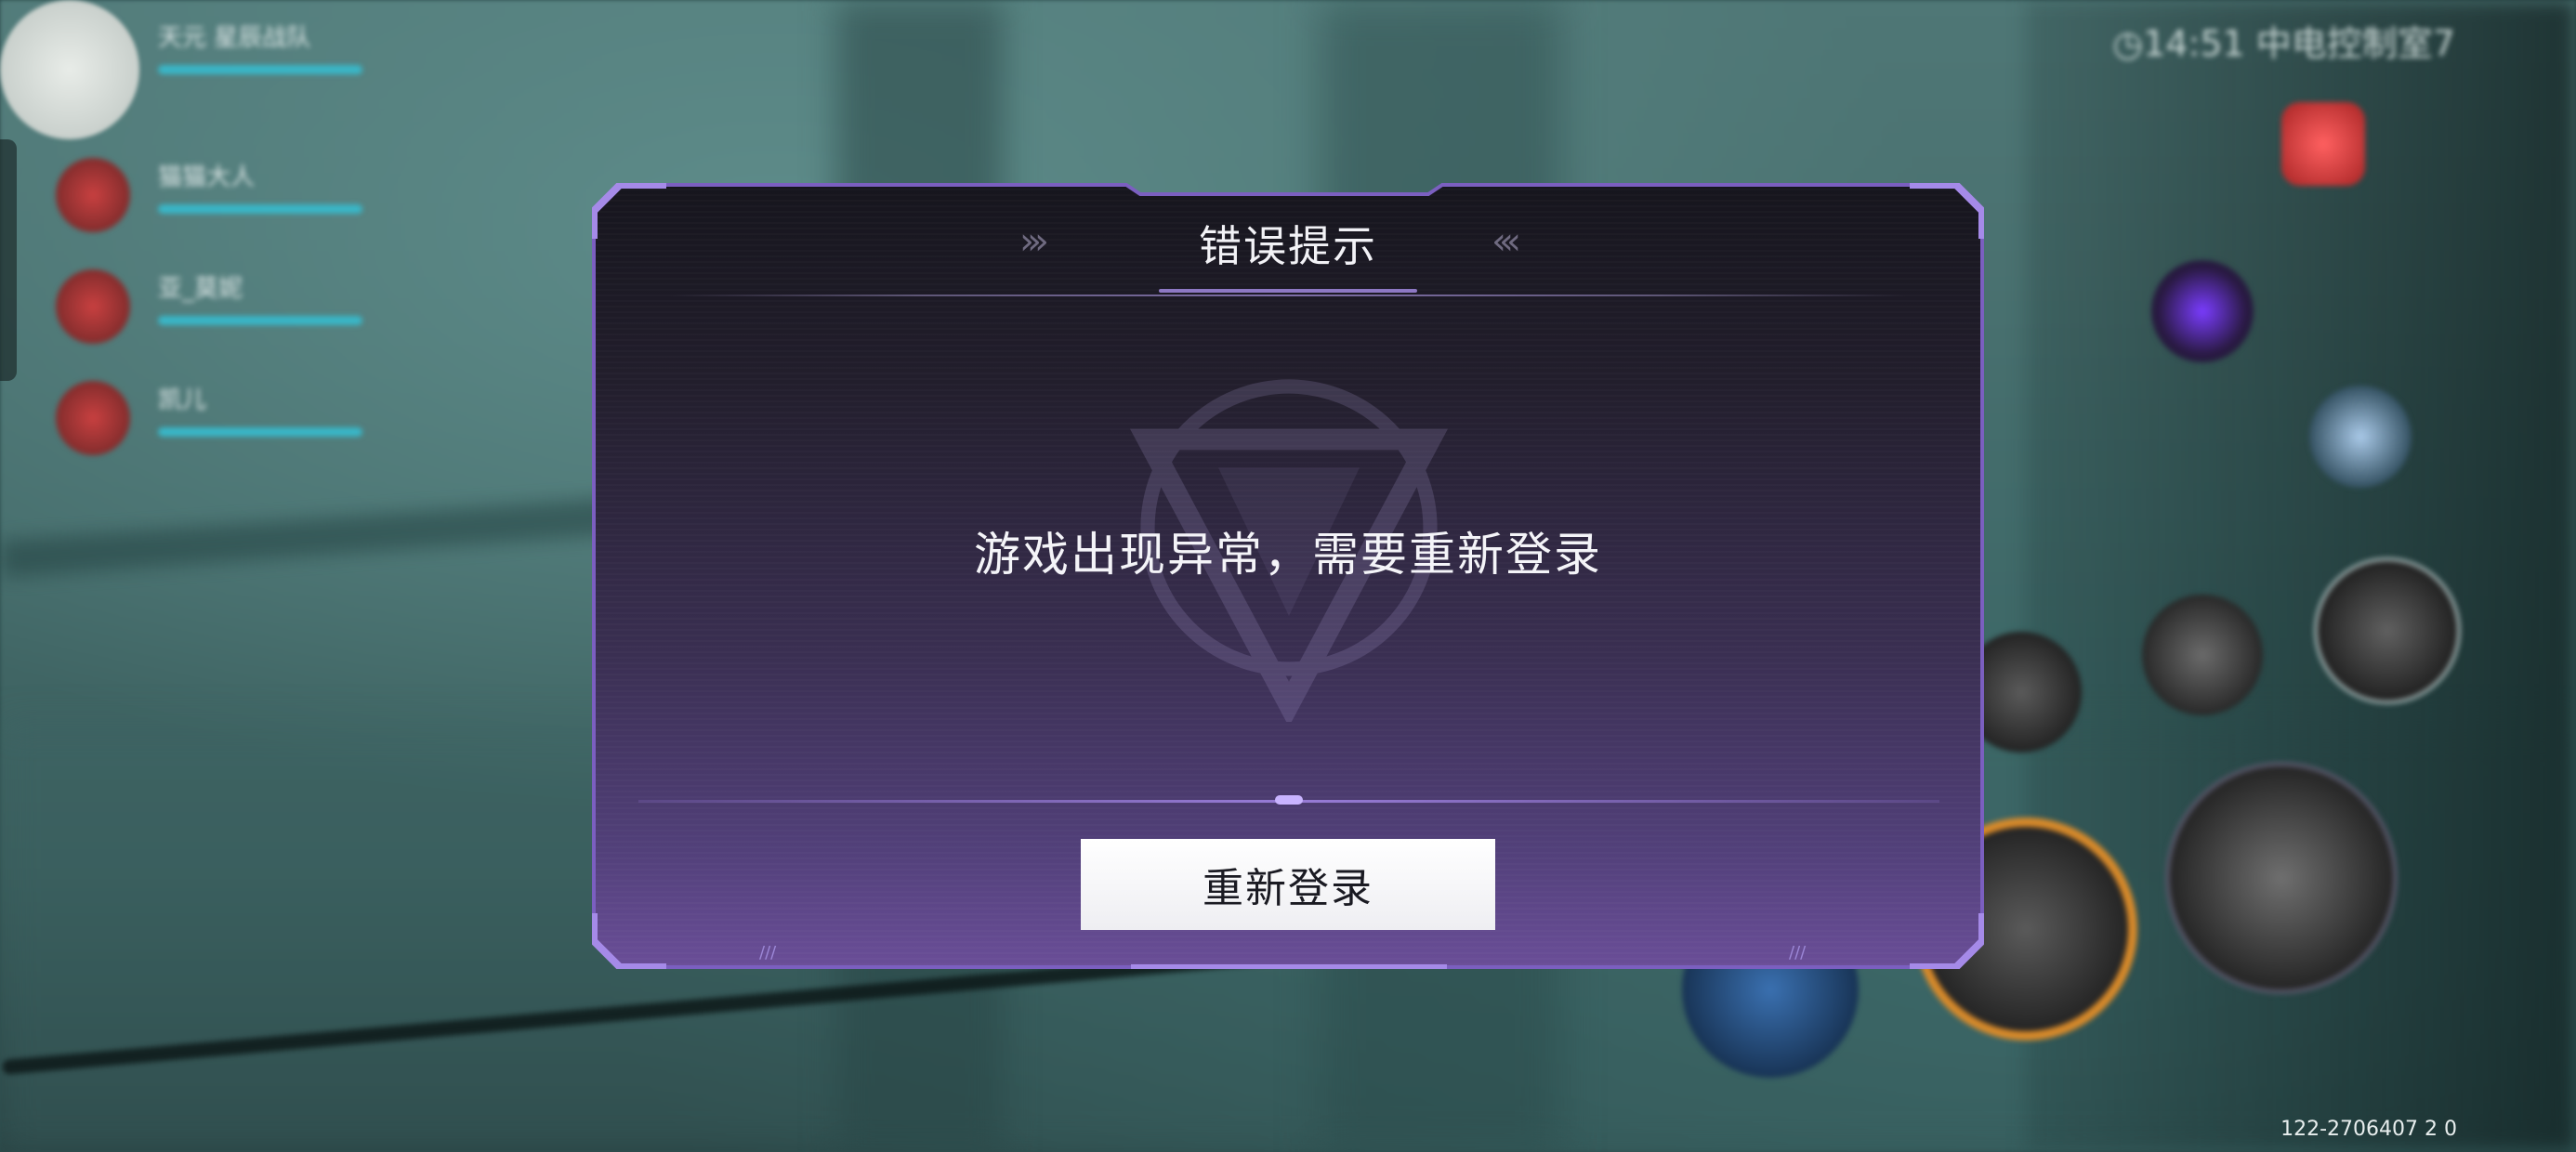 Image resolution: width=2576 pixels, height=1152 pixels. I want to click on version-readout: 122-2706407 2 0, so click(2368, 1129).